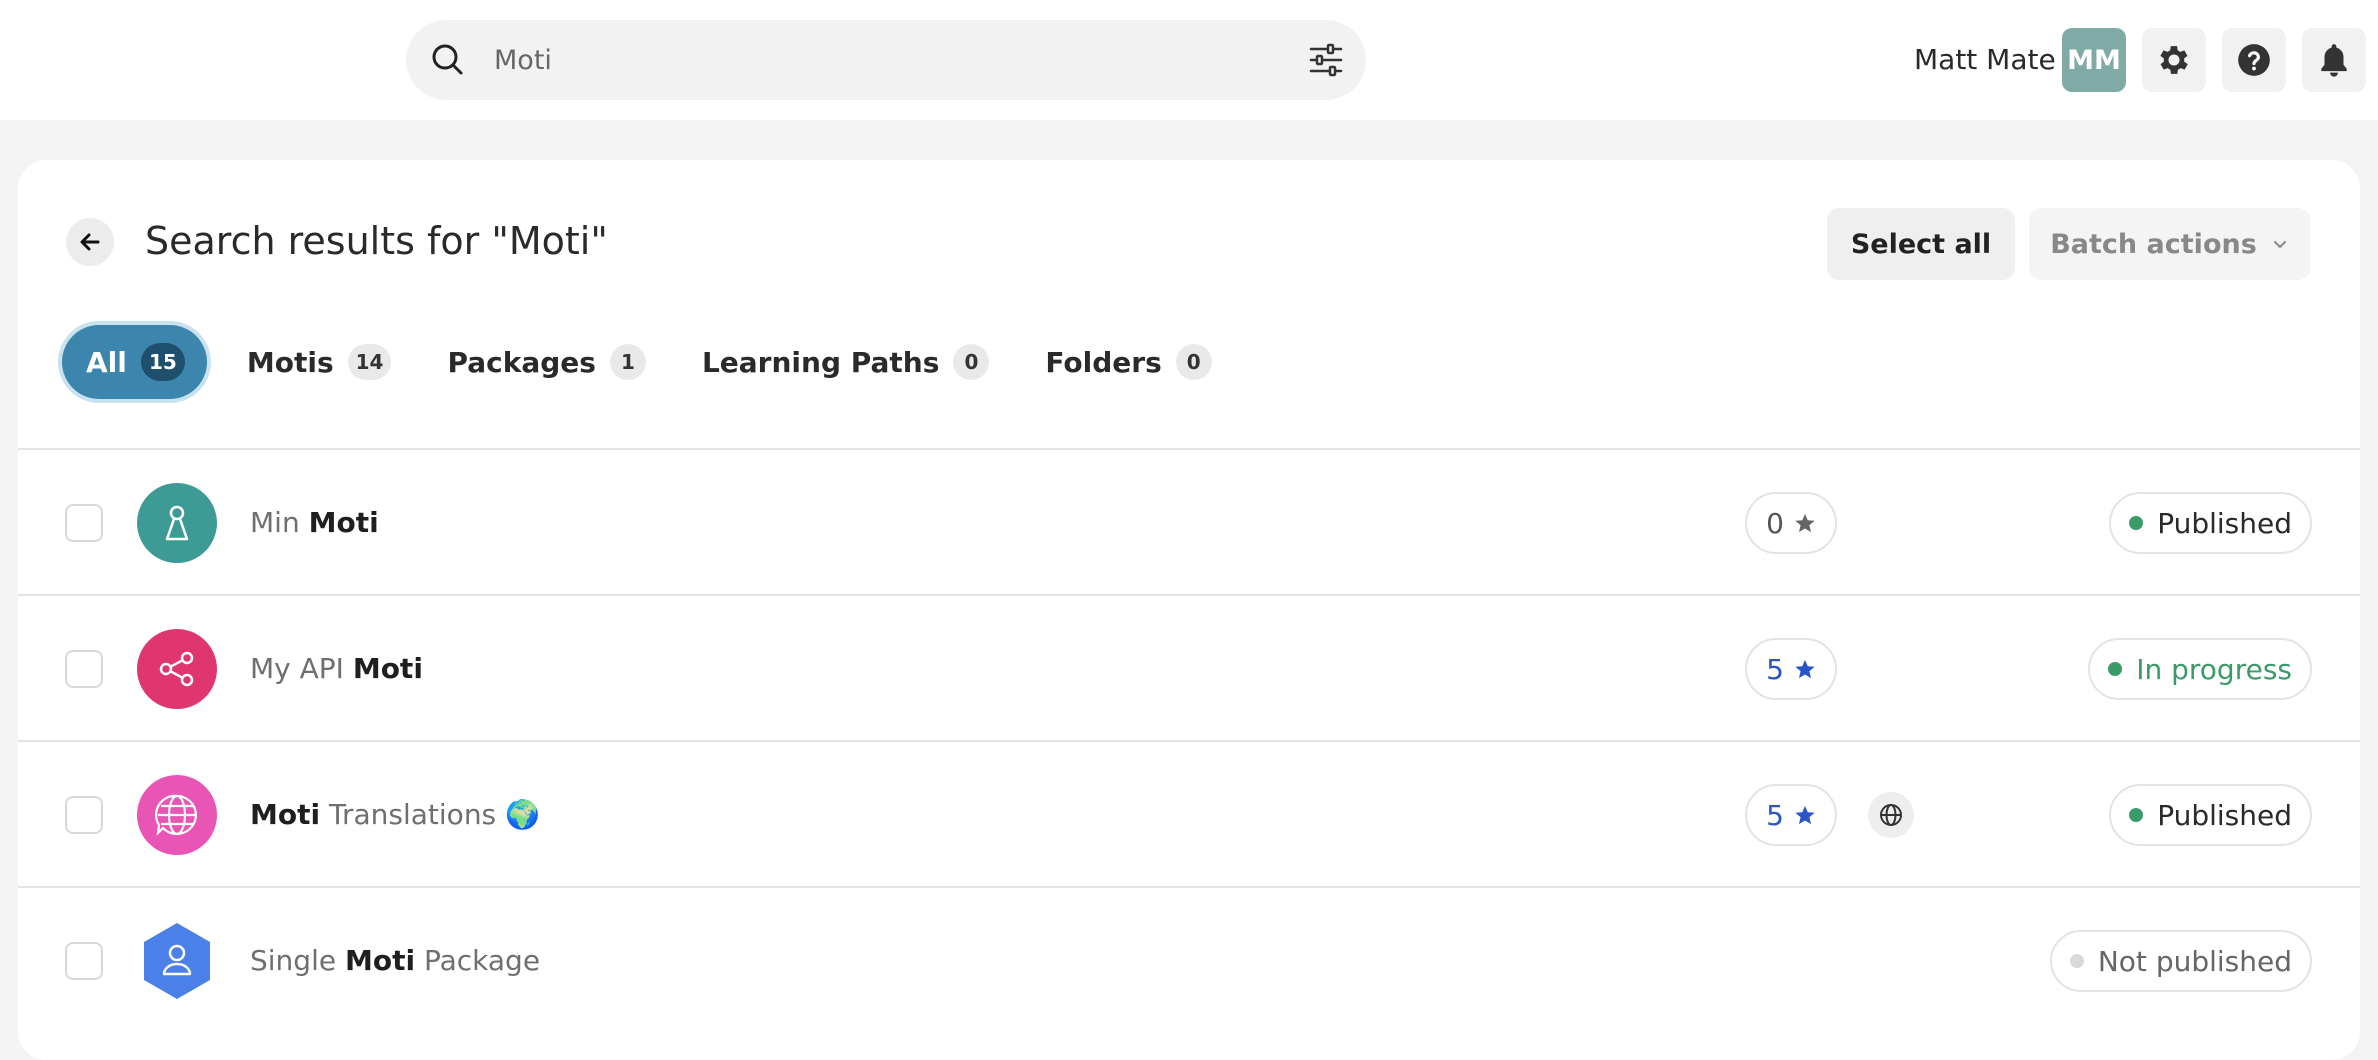 This screenshot has height=1060, width=2378. I want to click on batch-actions-button: Batch actions, so click(2169, 244).